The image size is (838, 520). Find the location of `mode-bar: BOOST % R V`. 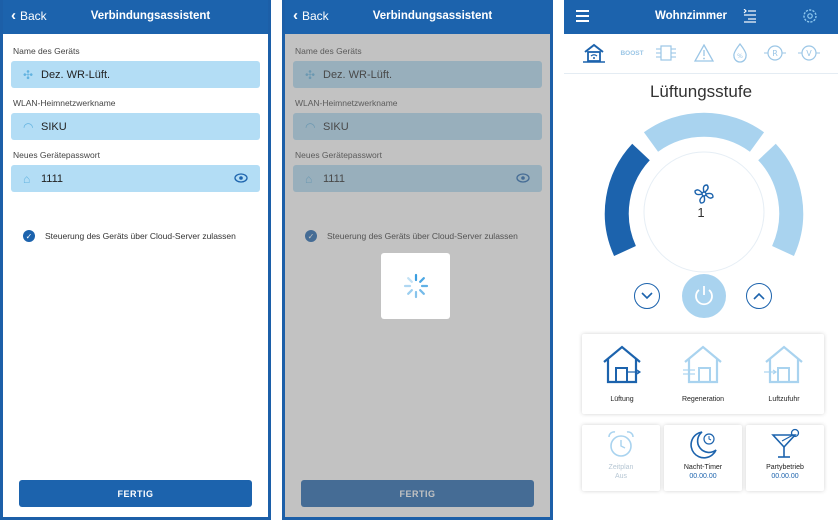

mode-bar: BOOST % R V is located at coordinates (701, 54).